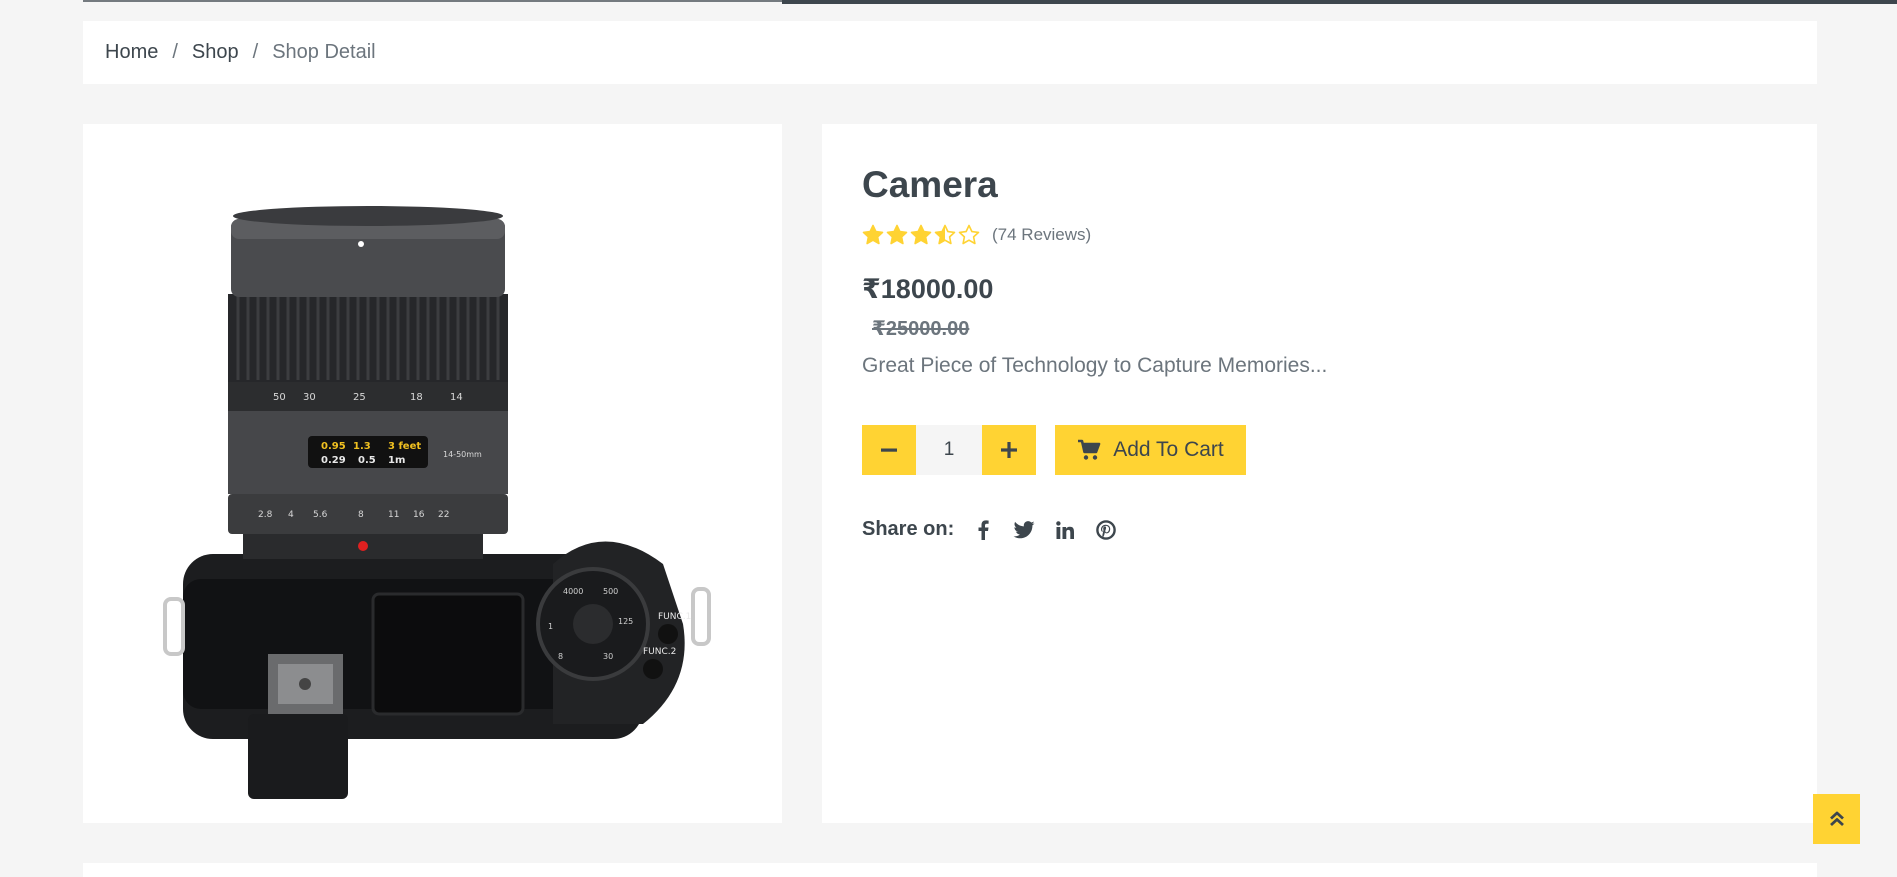 Image resolution: width=1897 pixels, height=877 pixels. Describe the element at coordinates (279, 397) in the screenshot. I see `svg-text: 50` at that location.